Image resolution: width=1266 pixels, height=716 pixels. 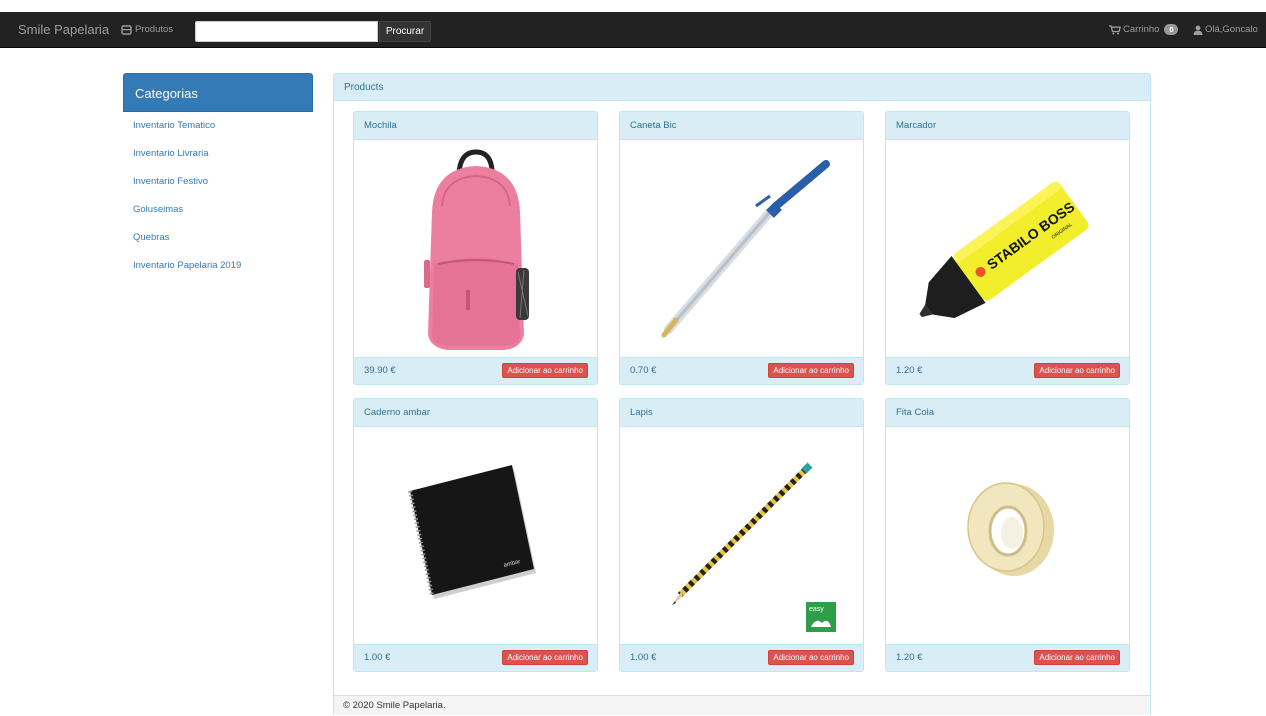 What do you see at coordinates (741, 126) in the screenshot?
I see `product-name: Caneta Bic` at bounding box center [741, 126].